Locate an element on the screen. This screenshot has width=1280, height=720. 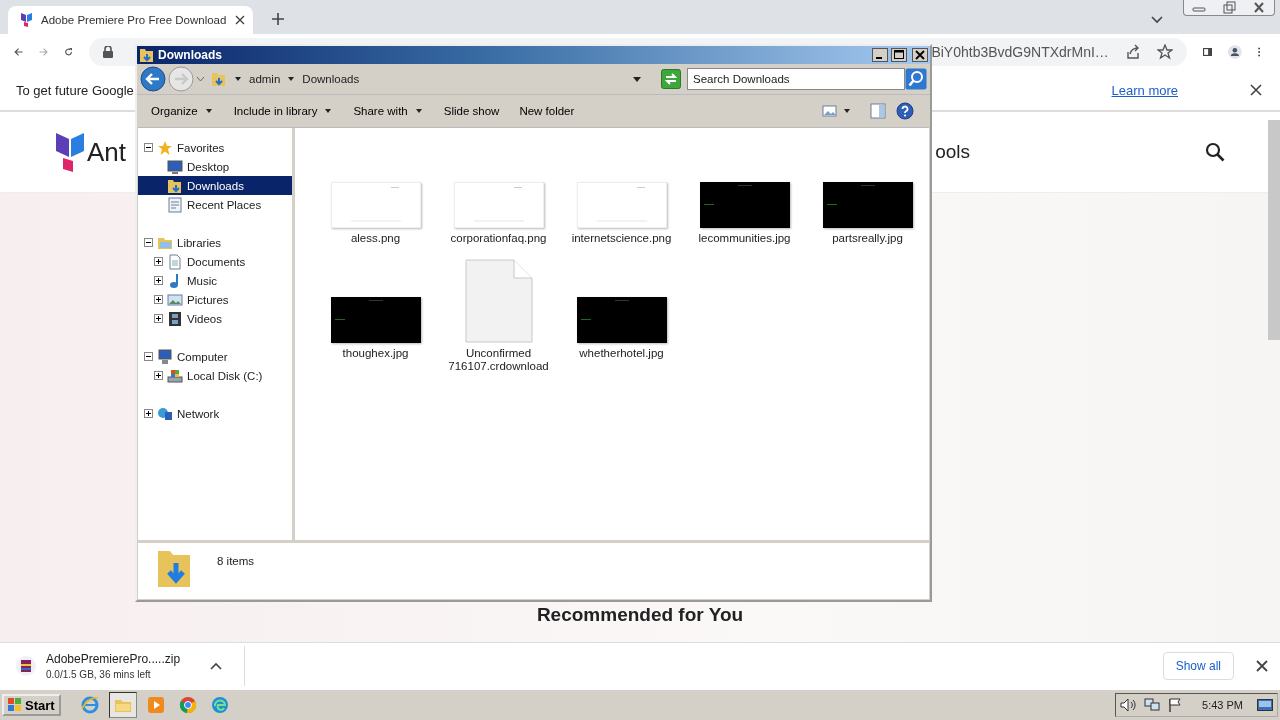
pictures-icon is located at coordinates (175, 299).